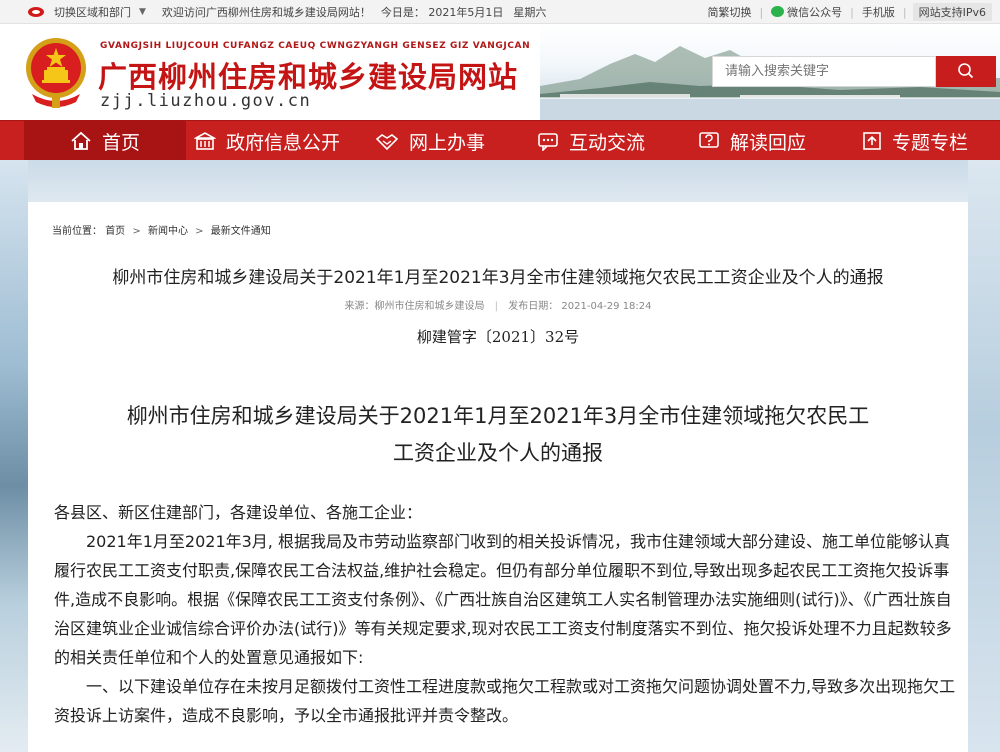 The width and height of the screenshot is (1000, 752). What do you see at coordinates (238, 512) in the screenshot?
I see `salutation: 各县区、新区住建部门，各建设单位、各施工企业：` at bounding box center [238, 512].